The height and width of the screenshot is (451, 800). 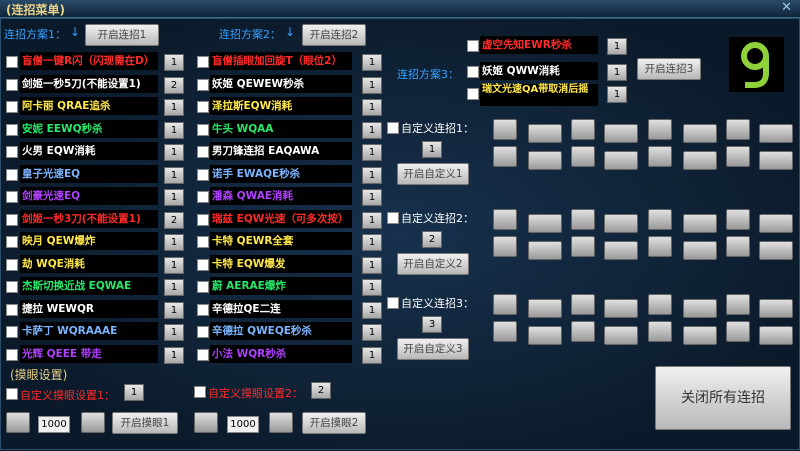 I want to click on eye-set1-key-b, so click(x=93, y=422).